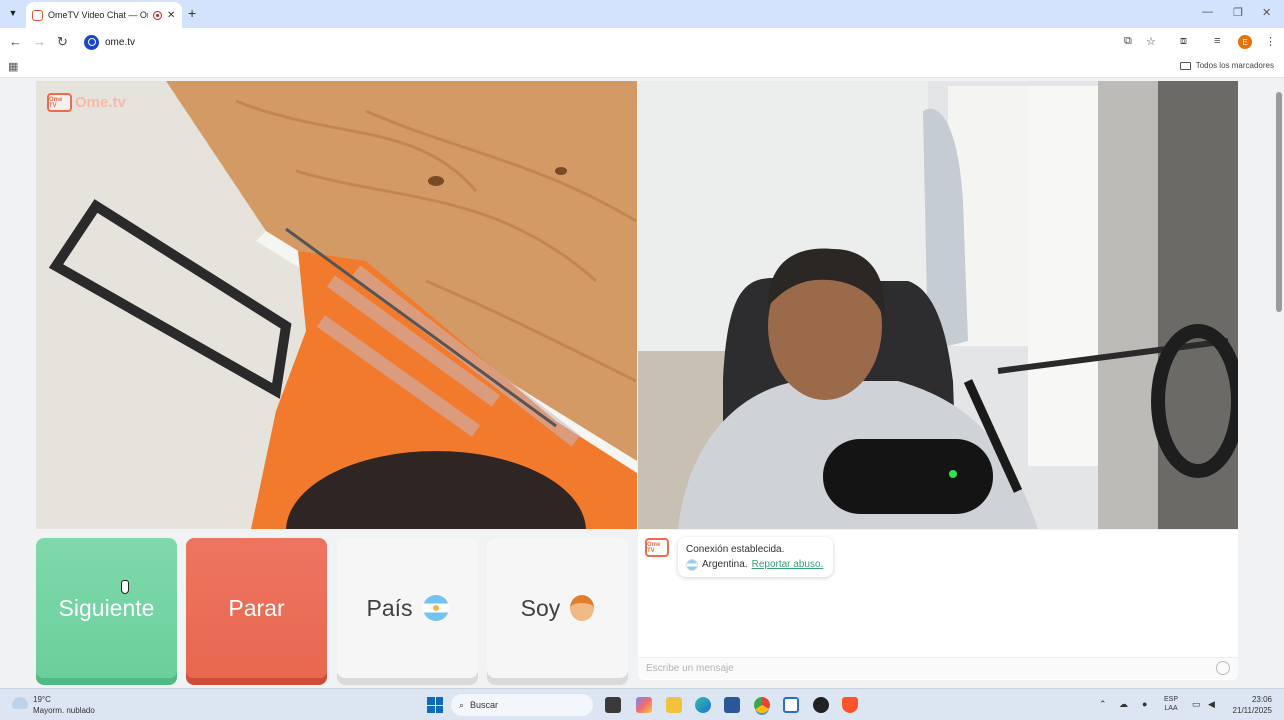 This screenshot has width=1284, height=720. What do you see at coordinates (1217, 41) in the screenshot?
I see `media-control-icon: ≡` at bounding box center [1217, 41].